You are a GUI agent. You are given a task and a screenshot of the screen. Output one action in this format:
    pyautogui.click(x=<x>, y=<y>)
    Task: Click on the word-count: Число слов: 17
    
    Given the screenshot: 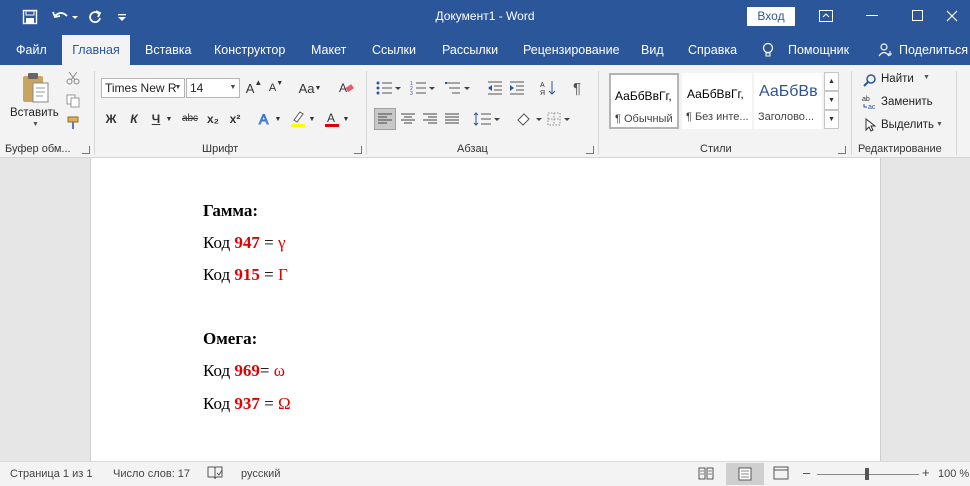 What is the action you would take?
    pyautogui.click(x=151, y=474)
    